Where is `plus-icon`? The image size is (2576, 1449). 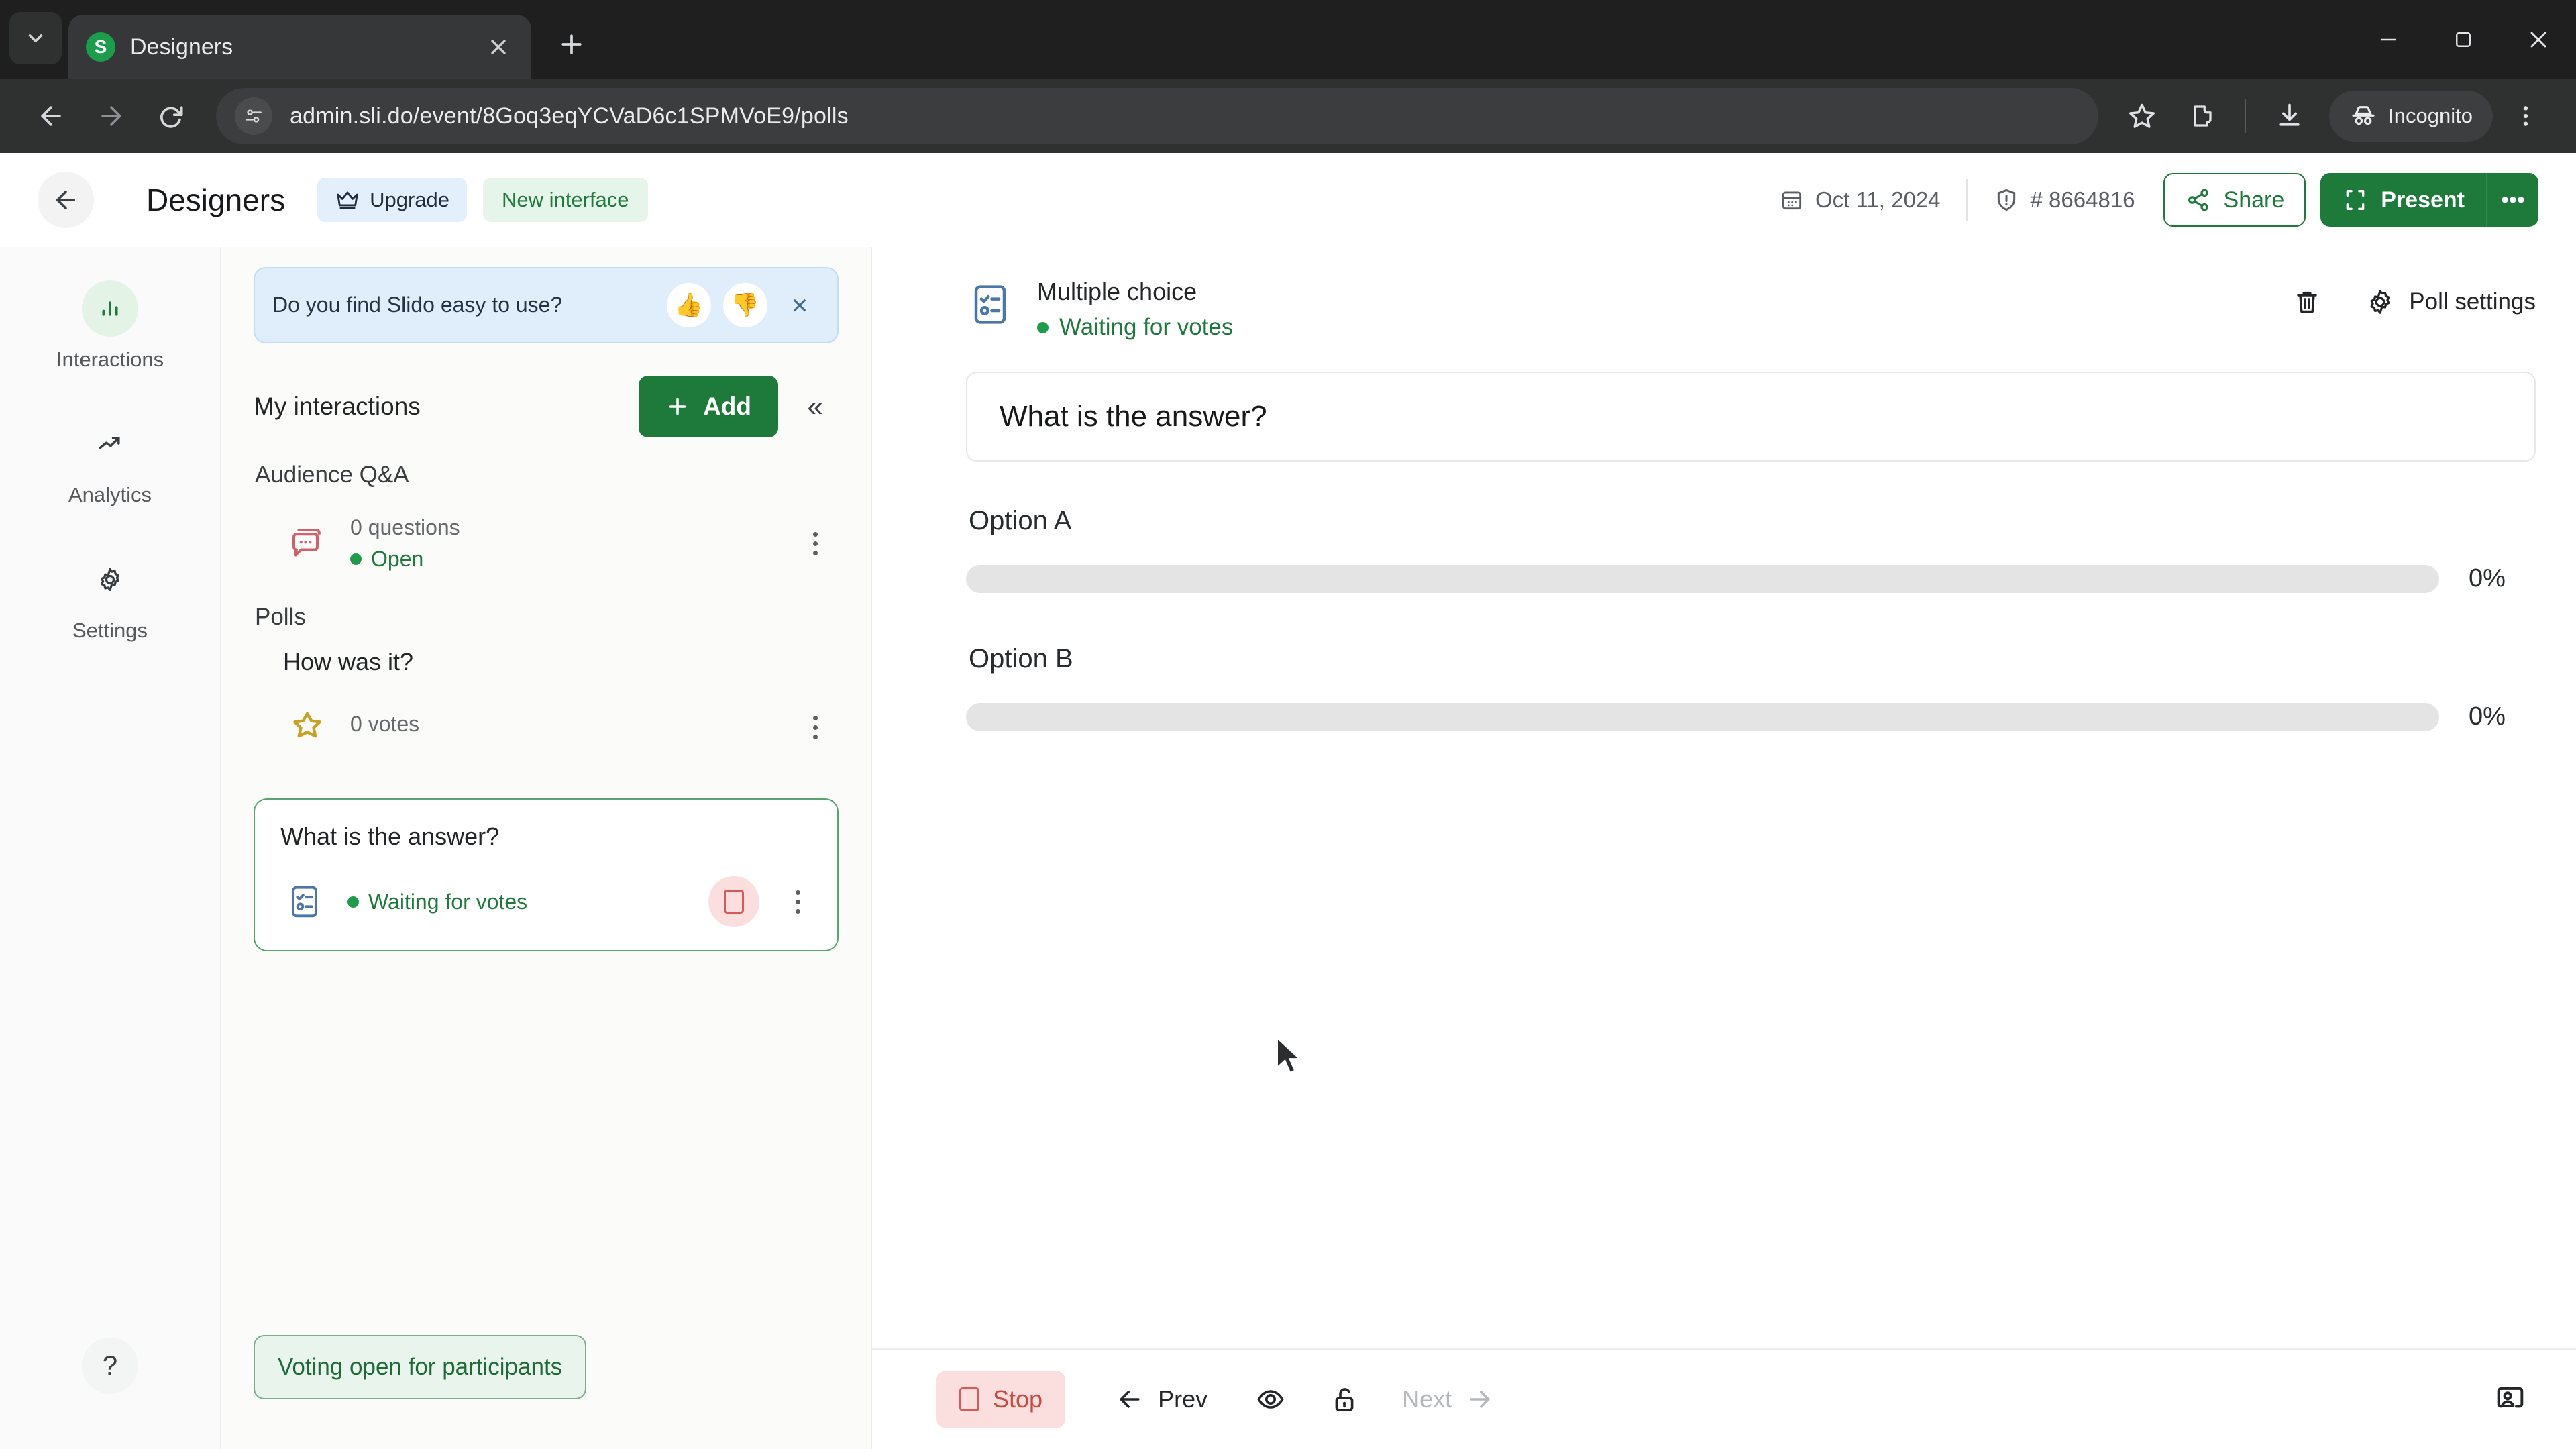
plus-icon is located at coordinates (571, 44).